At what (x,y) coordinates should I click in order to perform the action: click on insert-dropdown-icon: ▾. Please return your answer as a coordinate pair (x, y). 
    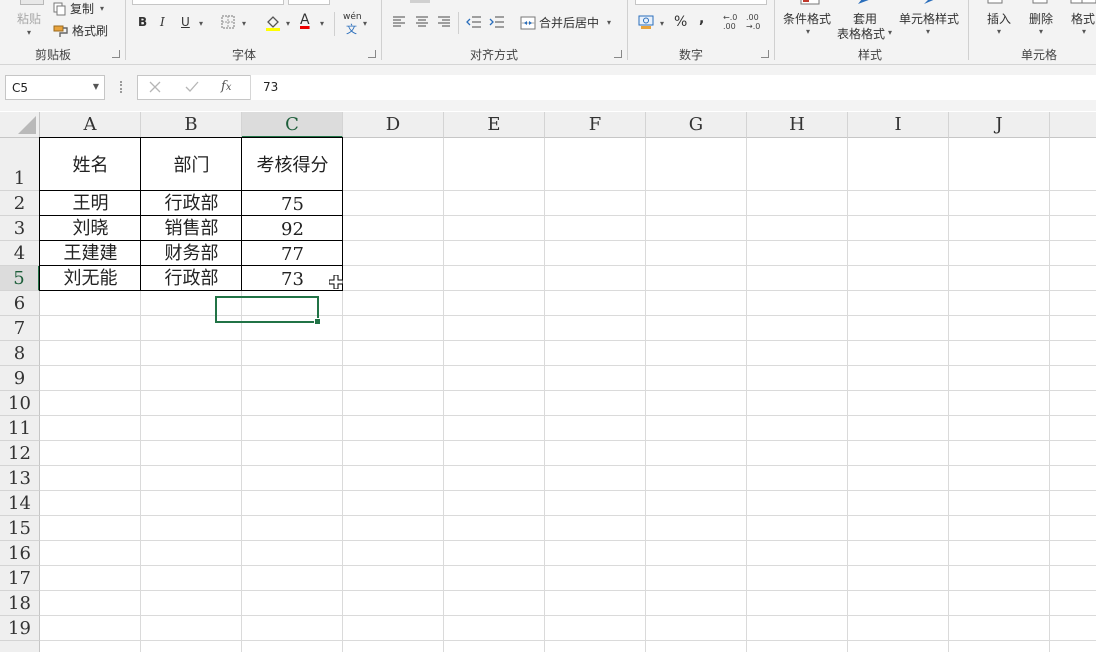
    Looking at the image, I should click on (999, 31).